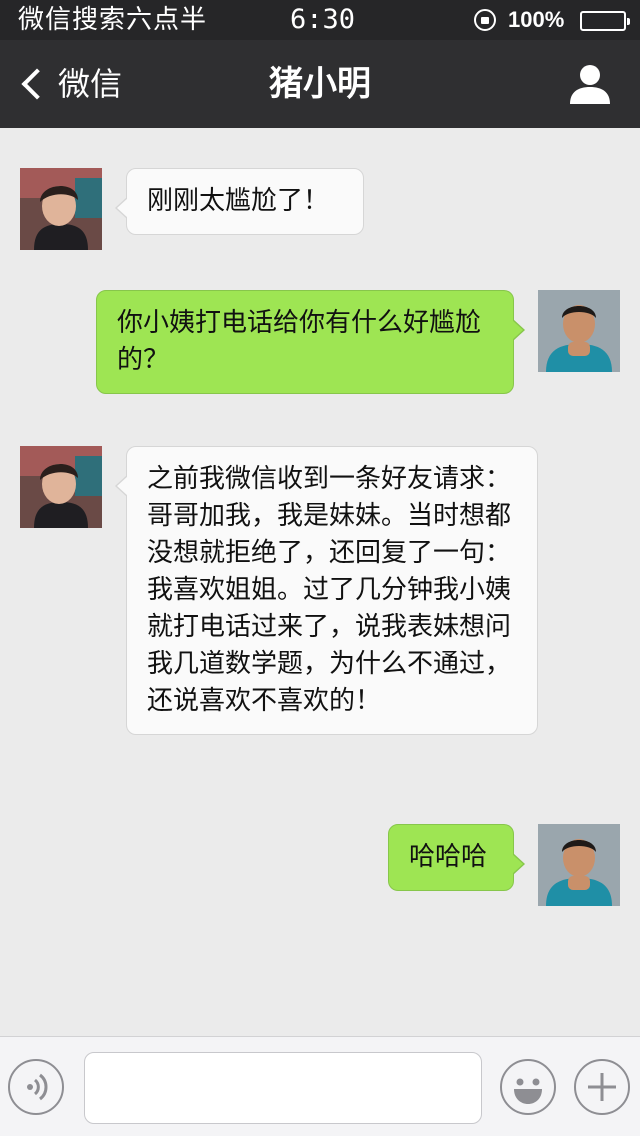 The height and width of the screenshot is (1136, 640). I want to click on message-text: 你小姨打电话给你有什么好尴尬的？, so click(299, 341).